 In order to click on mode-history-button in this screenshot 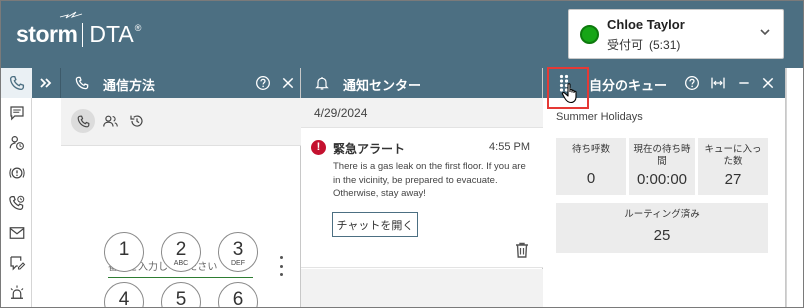, I will do `click(137, 121)`.